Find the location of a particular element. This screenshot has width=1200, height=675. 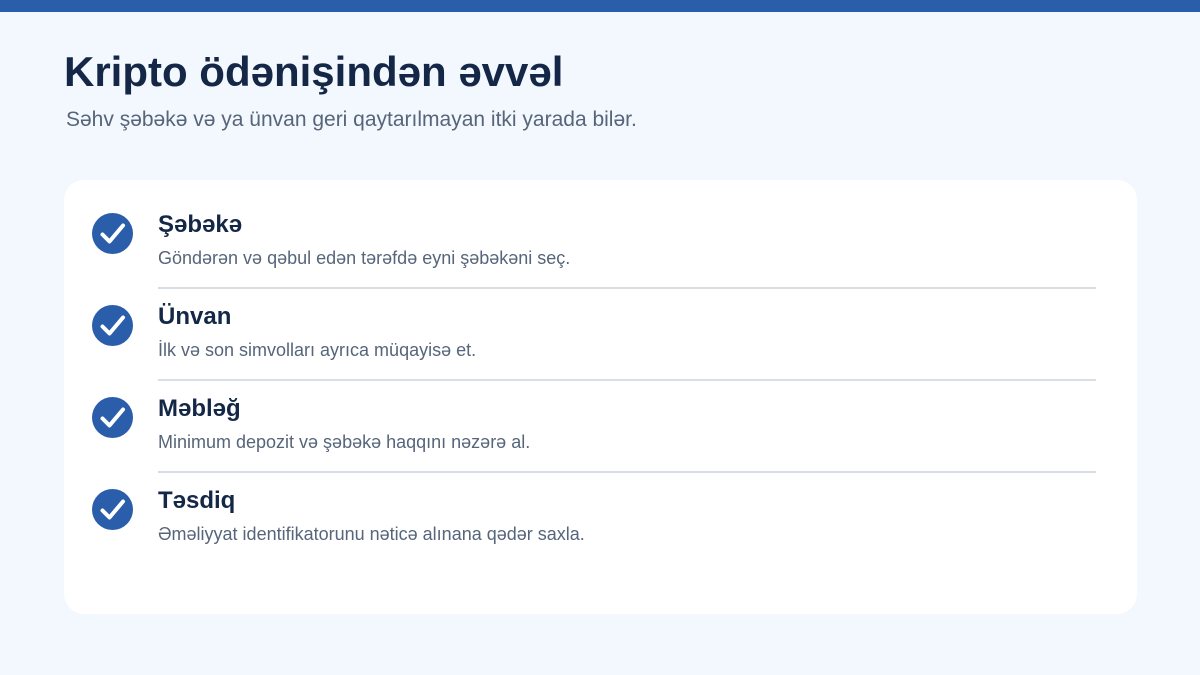

checklist-item-title: Məbləğ is located at coordinates (199, 408).